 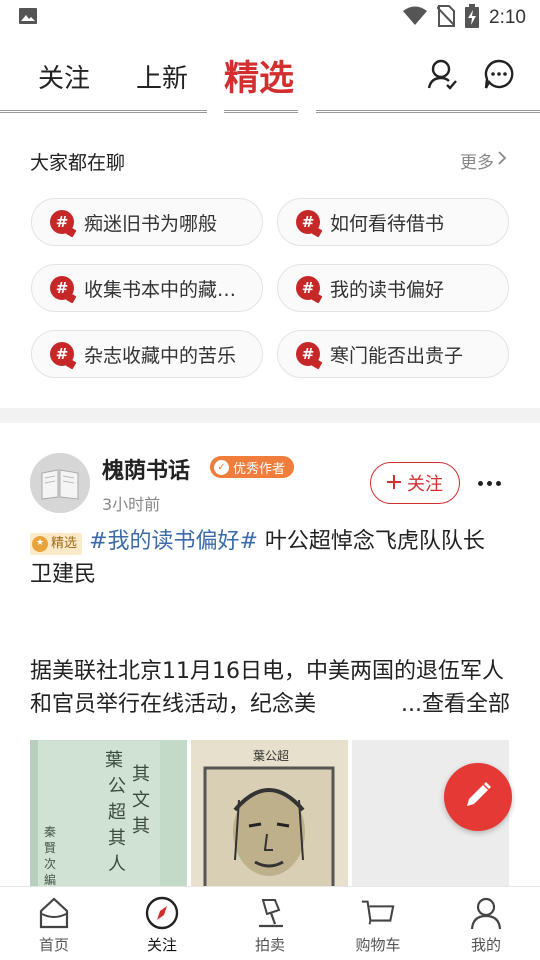 What do you see at coordinates (54, 913) in the screenshot?
I see `home-icon` at bounding box center [54, 913].